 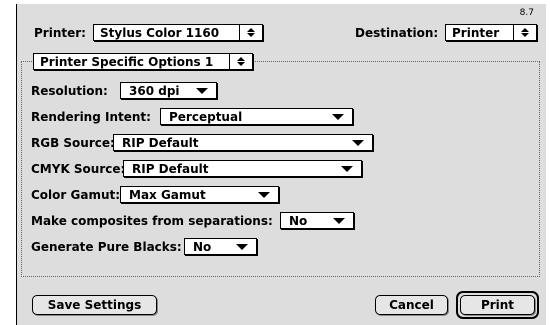 I want to click on rendering-intent-value: Perceptual, so click(x=206, y=116).